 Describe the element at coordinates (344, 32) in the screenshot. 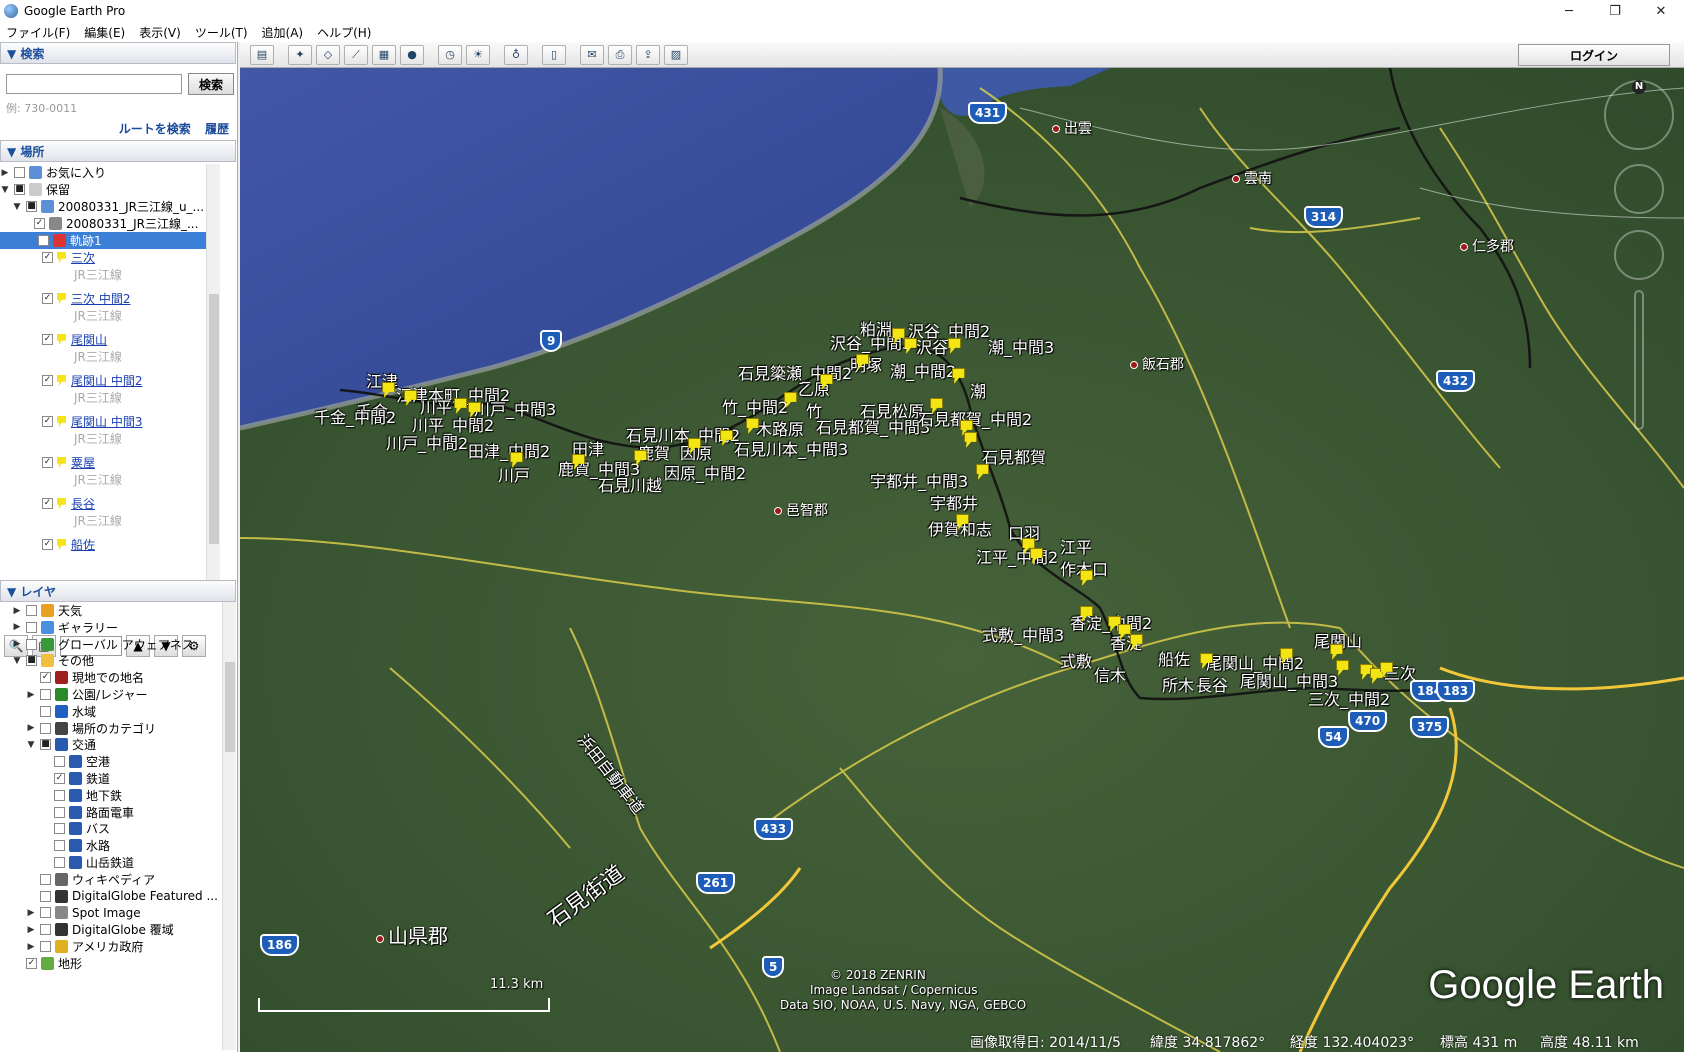

I see `menu-help: ヘルプ(H)` at that location.